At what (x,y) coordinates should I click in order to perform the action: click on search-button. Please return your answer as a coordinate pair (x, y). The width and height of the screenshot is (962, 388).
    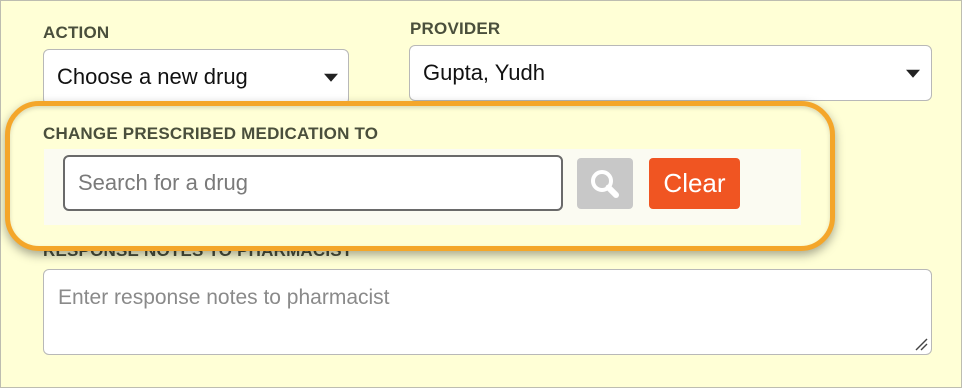
    Looking at the image, I should click on (605, 183).